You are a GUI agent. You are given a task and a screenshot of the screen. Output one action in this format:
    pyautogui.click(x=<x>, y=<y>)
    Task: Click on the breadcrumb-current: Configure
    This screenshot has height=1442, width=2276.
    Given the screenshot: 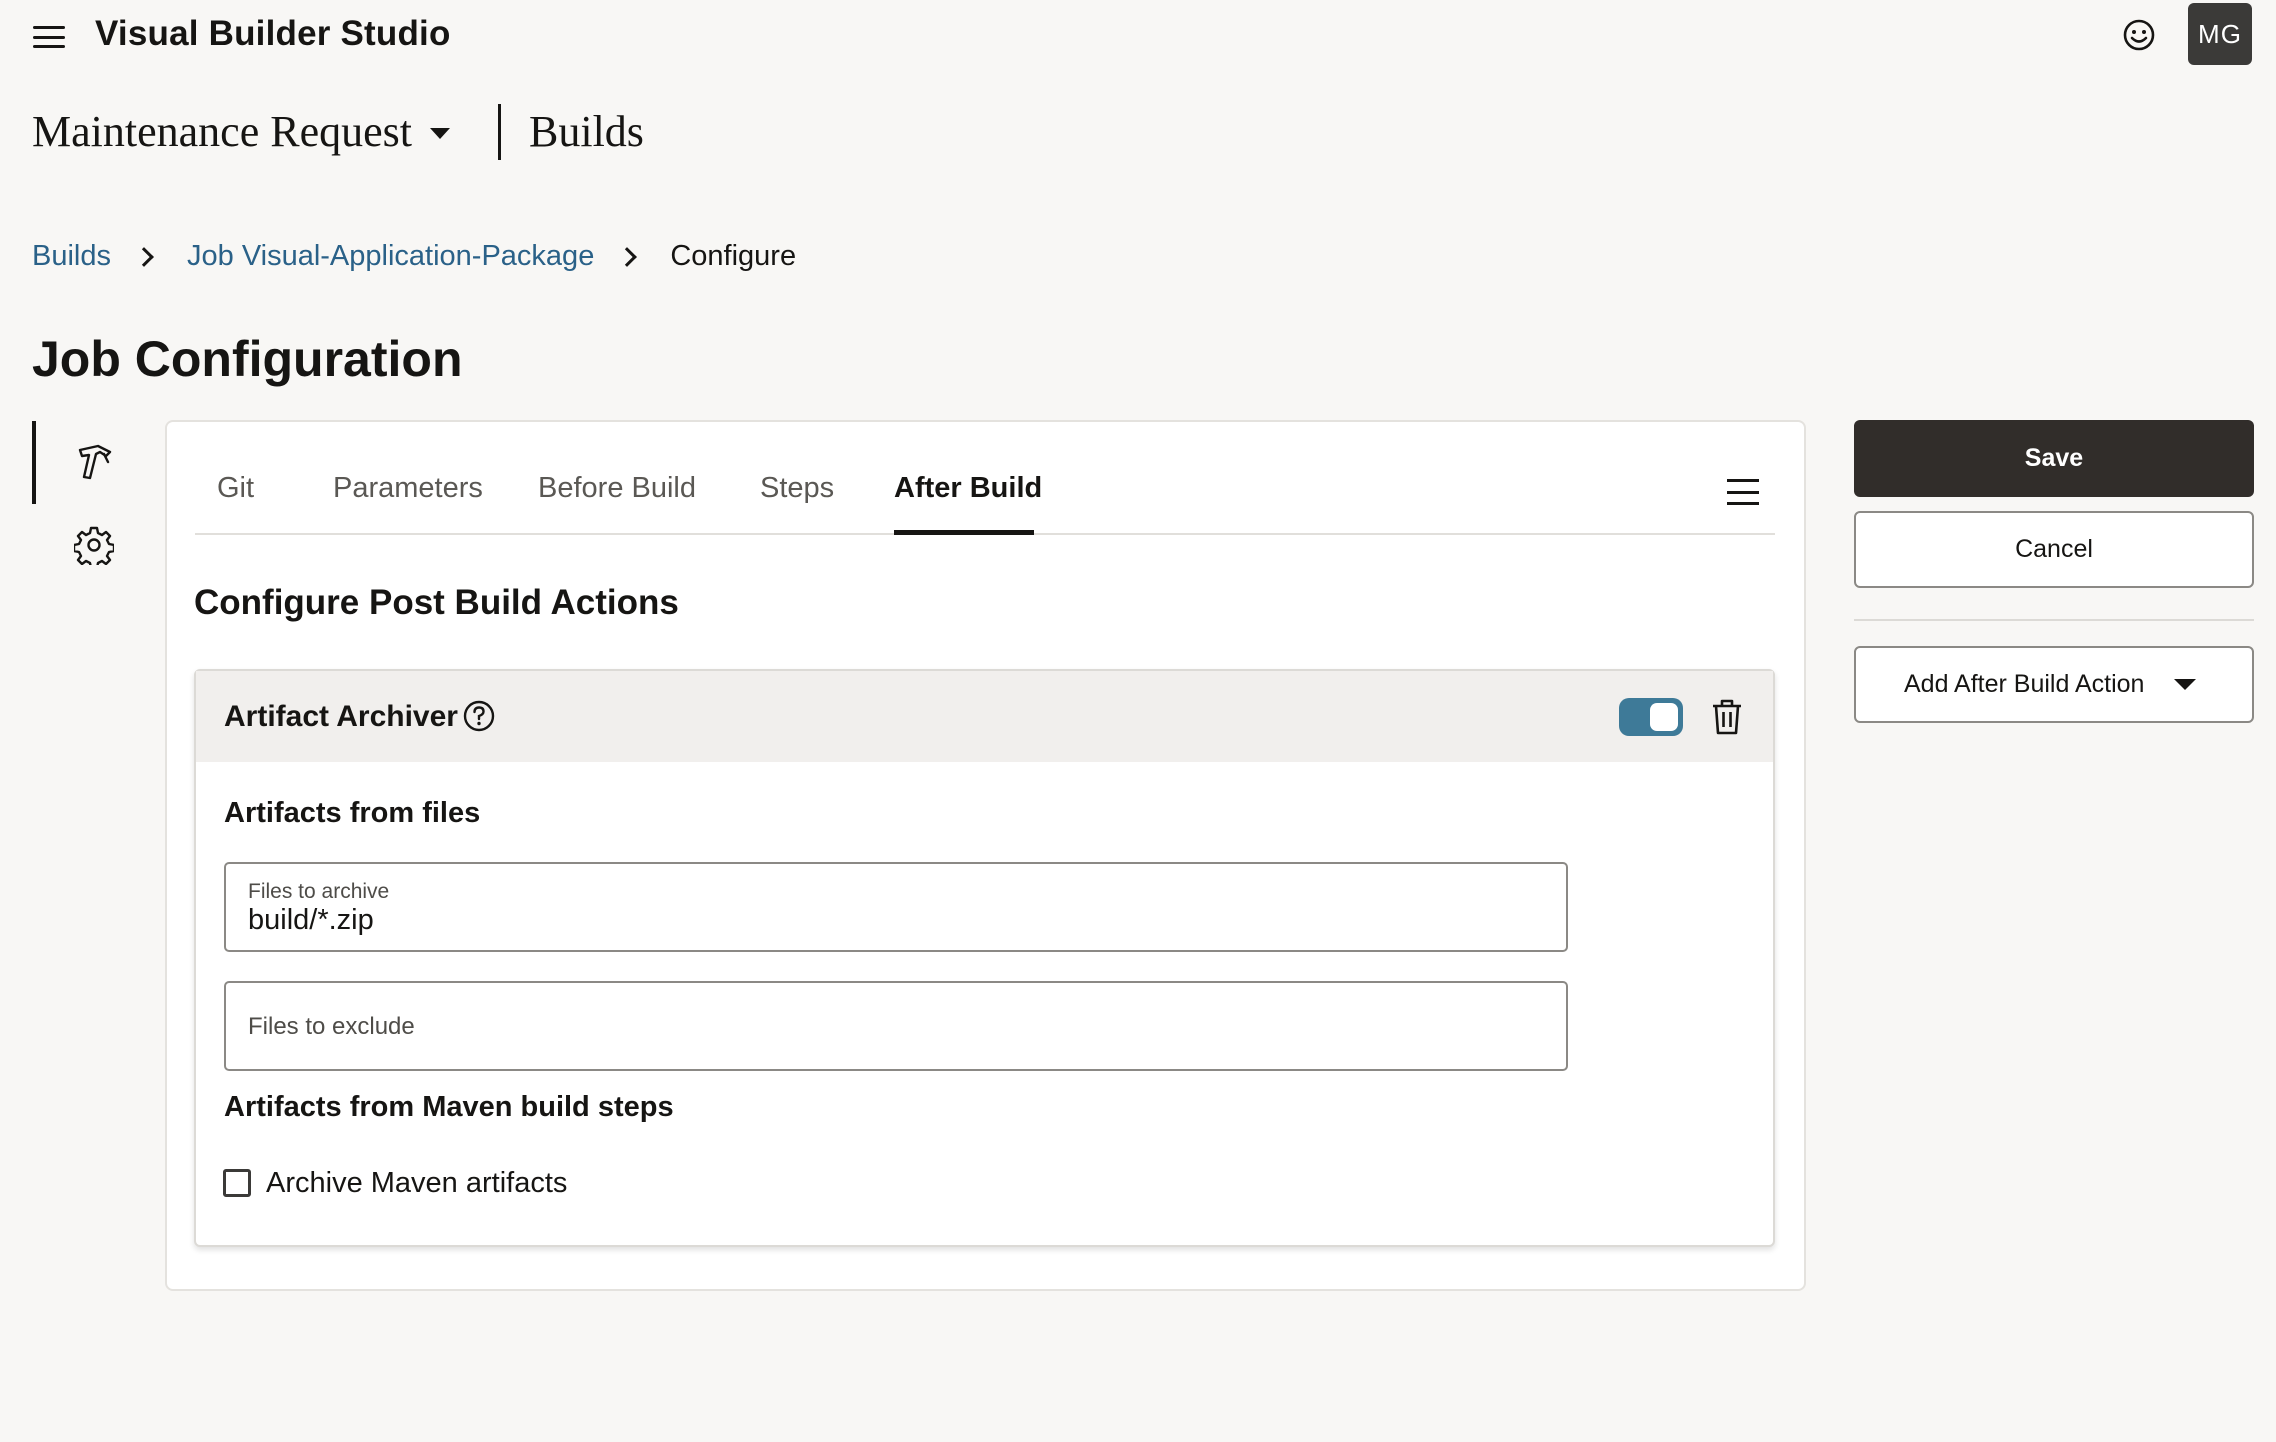 What is the action you would take?
    pyautogui.click(x=733, y=256)
    